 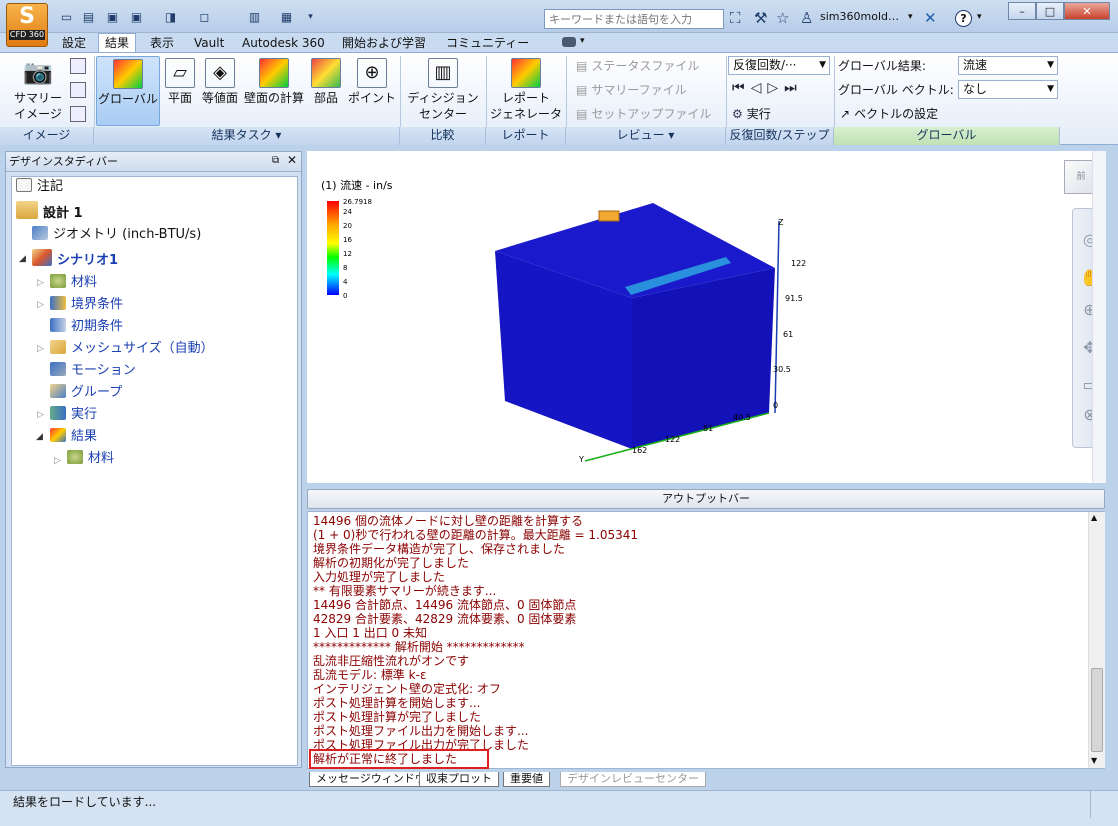 What do you see at coordinates (1087, 11) in the screenshot?
I see `close-button: ✕` at bounding box center [1087, 11].